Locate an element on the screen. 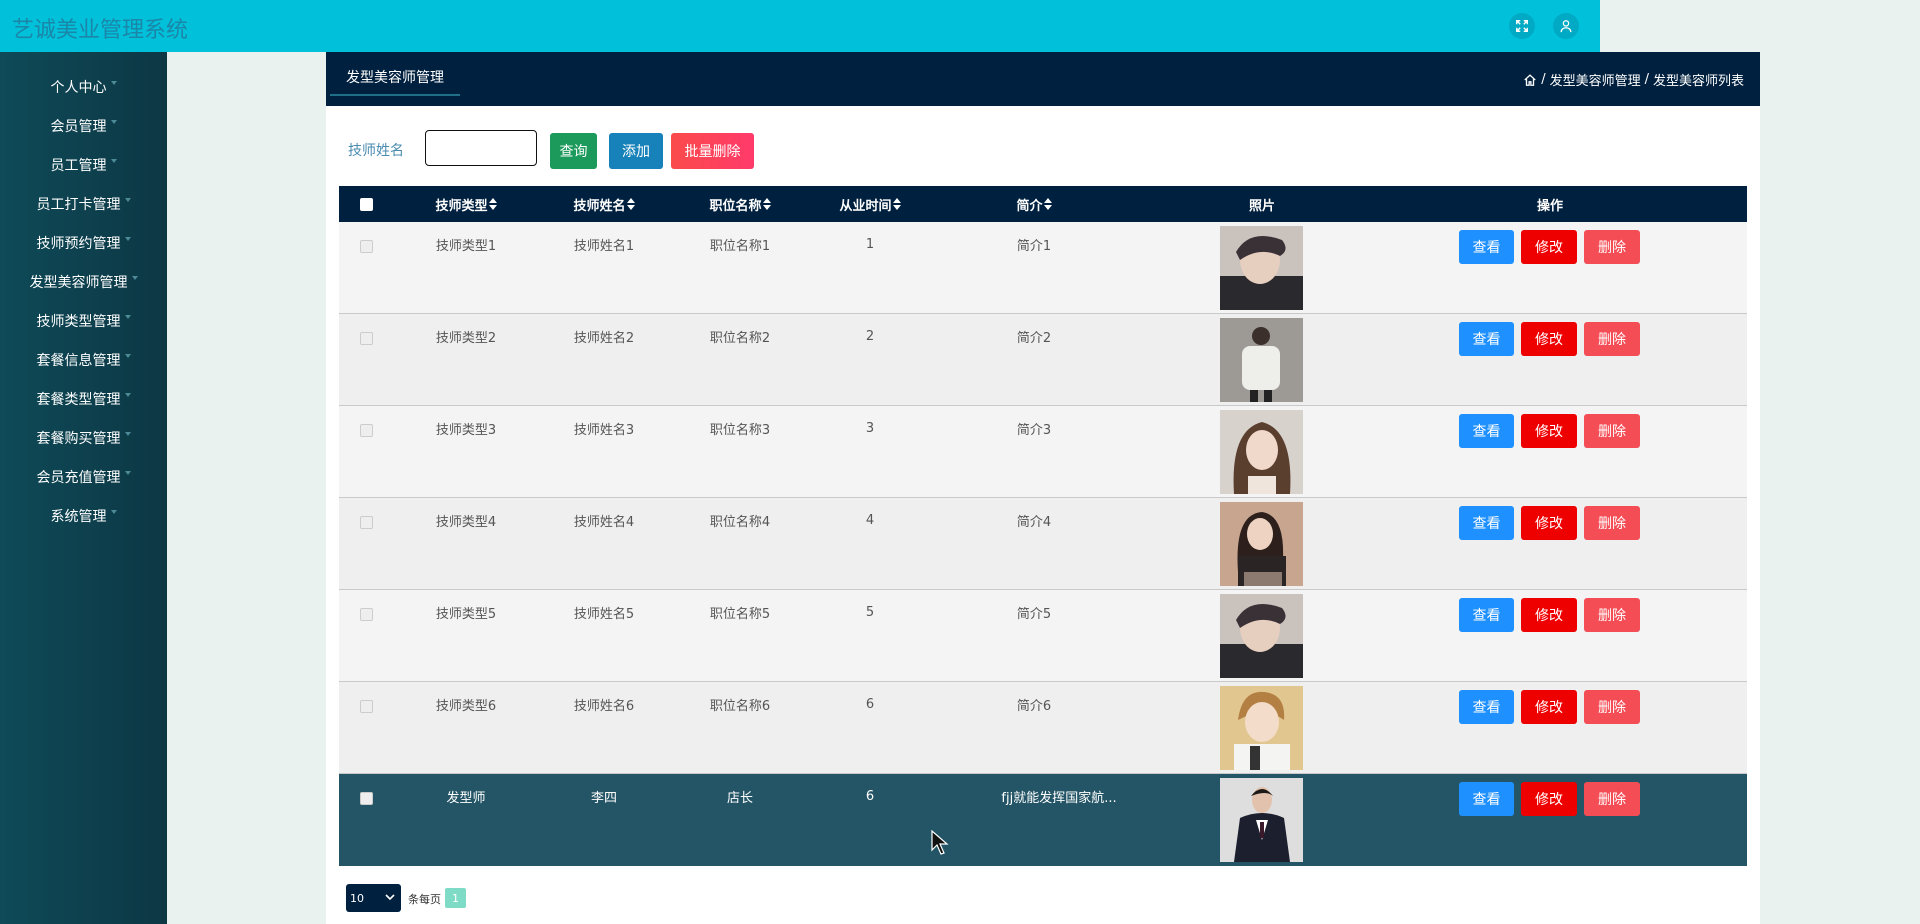 The height and width of the screenshot is (924, 1920). column-header-photo: 照片 is located at coordinates (1261, 206).